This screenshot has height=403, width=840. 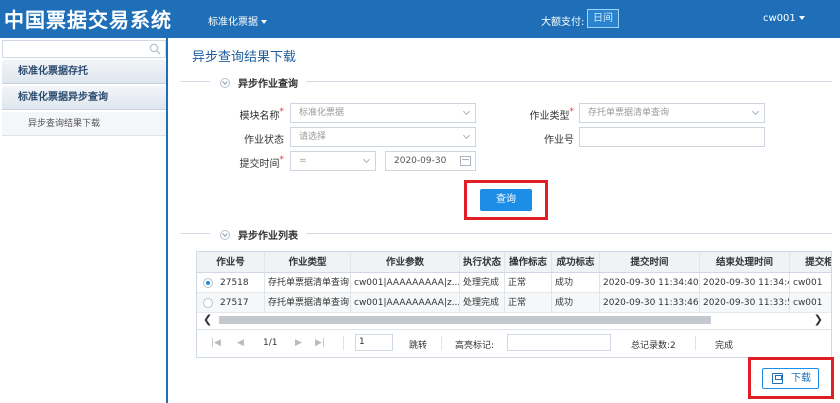 What do you see at coordinates (818, 320) in the screenshot?
I see `scroll-right-icon: ❯` at bounding box center [818, 320].